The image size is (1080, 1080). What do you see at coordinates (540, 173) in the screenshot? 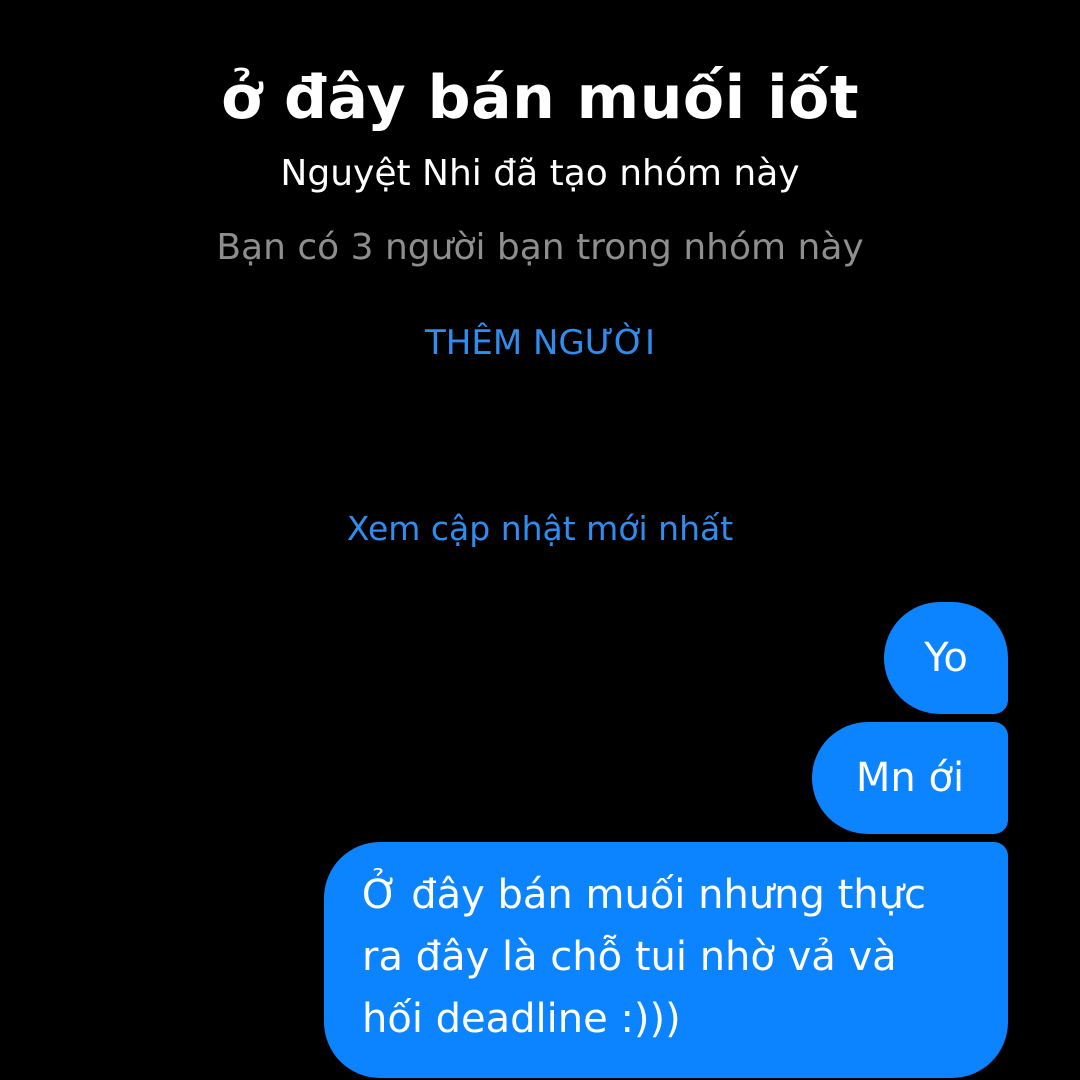
I see `group-creator-text: Nguyệt Nhi đã tạo nhóm này` at bounding box center [540, 173].